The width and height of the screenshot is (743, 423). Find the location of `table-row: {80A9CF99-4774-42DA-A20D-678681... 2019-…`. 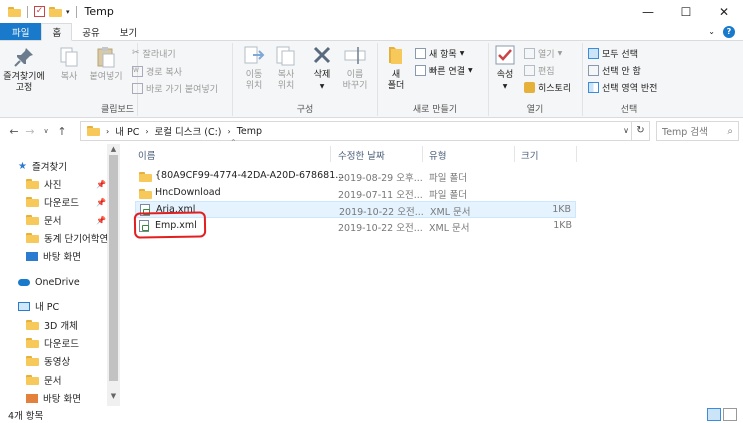

table-row: {80A9CF99-4774-42DA-A20D-678681... 2019-… is located at coordinates (355, 176).